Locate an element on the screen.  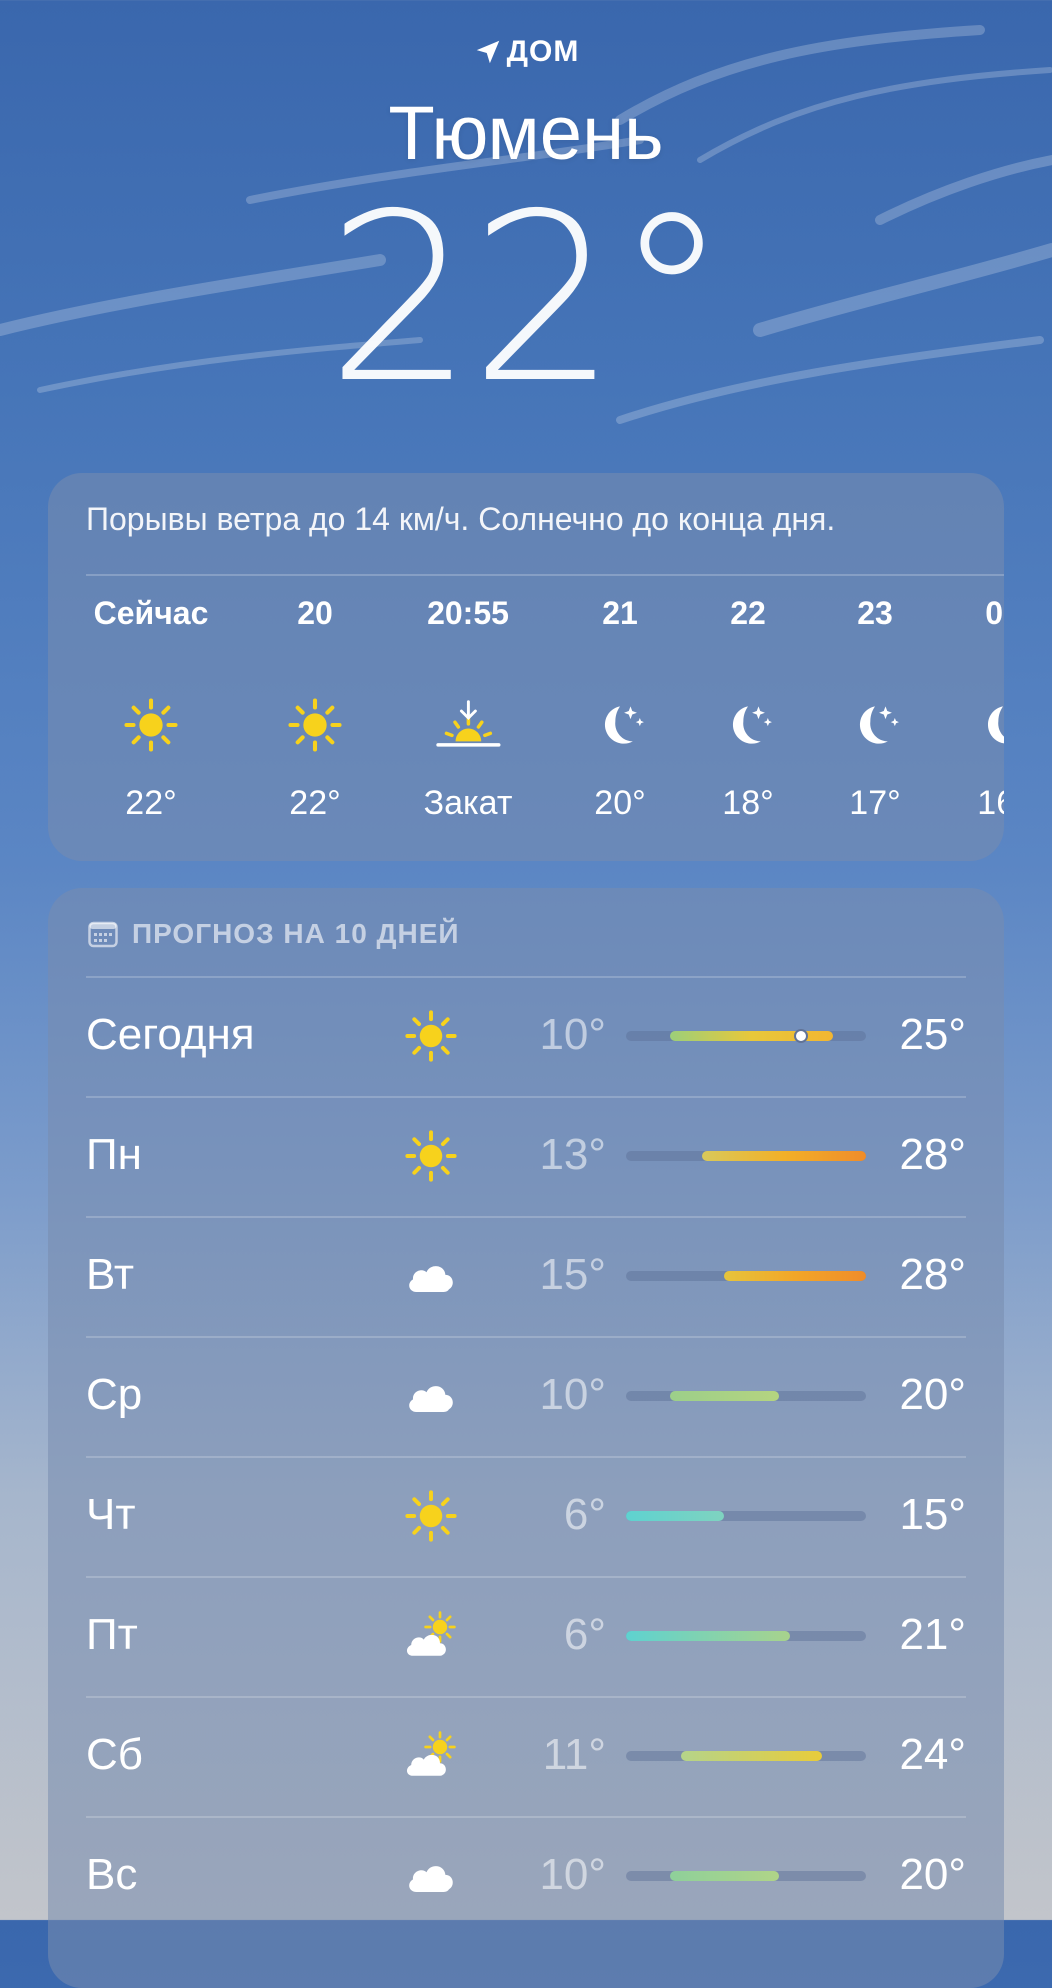
low-temperature: 13° is located at coordinates (572, 1154).